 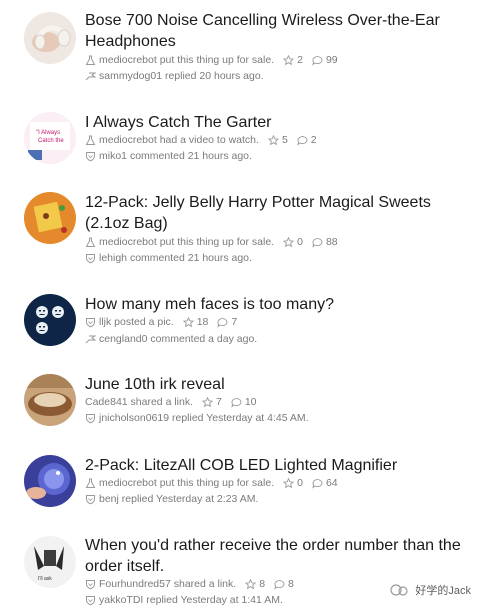 I want to click on star-count: 18, so click(x=195, y=322).